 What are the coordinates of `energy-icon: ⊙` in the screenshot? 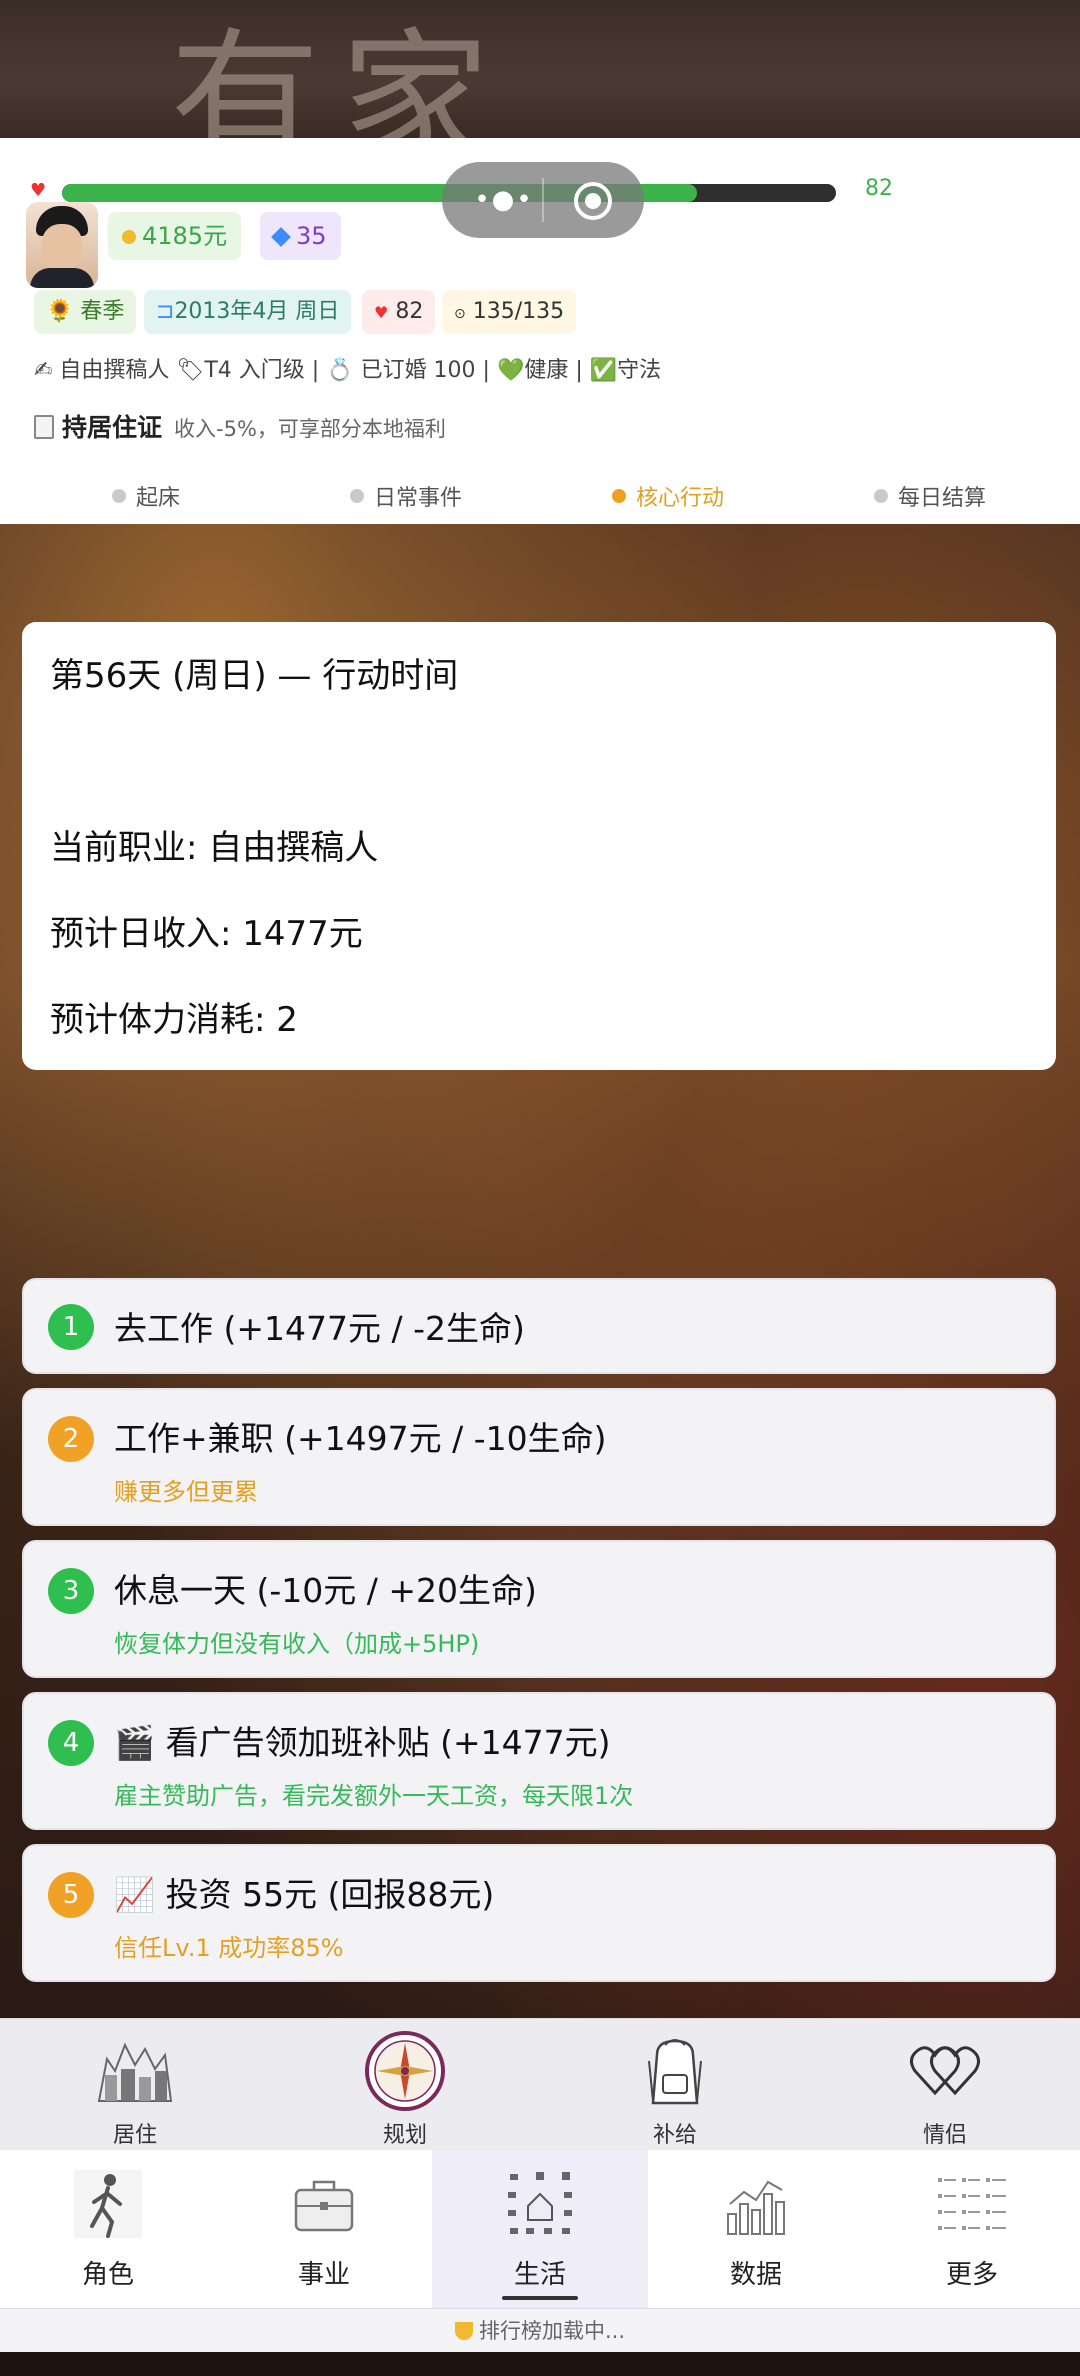 It's located at (460, 314).